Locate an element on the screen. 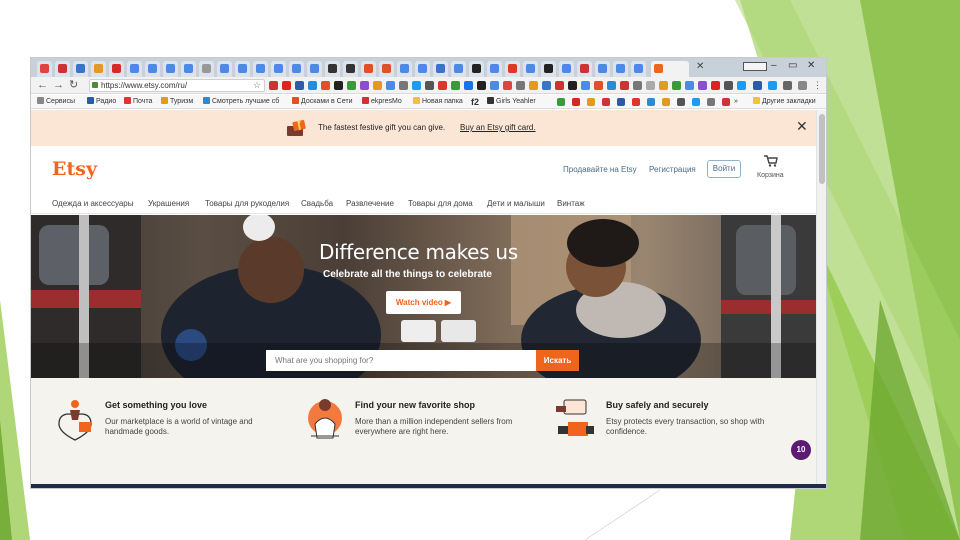 The image size is (960, 540). back-icon: ← is located at coordinates (42, 85).